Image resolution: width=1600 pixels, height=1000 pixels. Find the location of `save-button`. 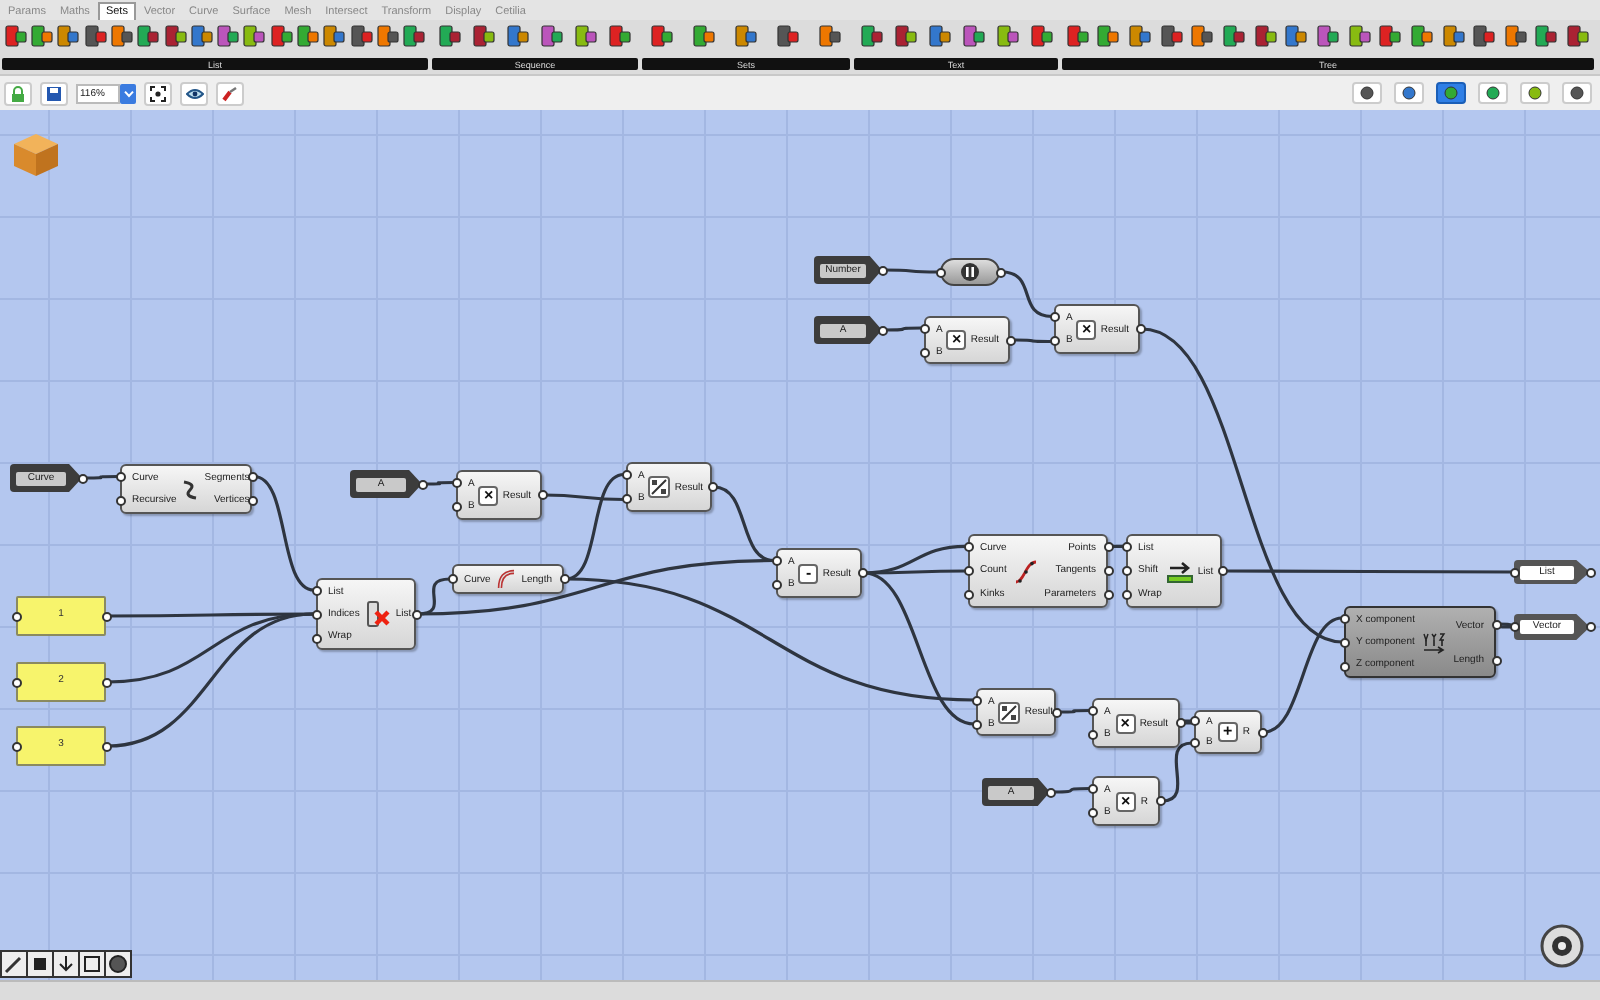

save-button is located at coordinates (54, 93).